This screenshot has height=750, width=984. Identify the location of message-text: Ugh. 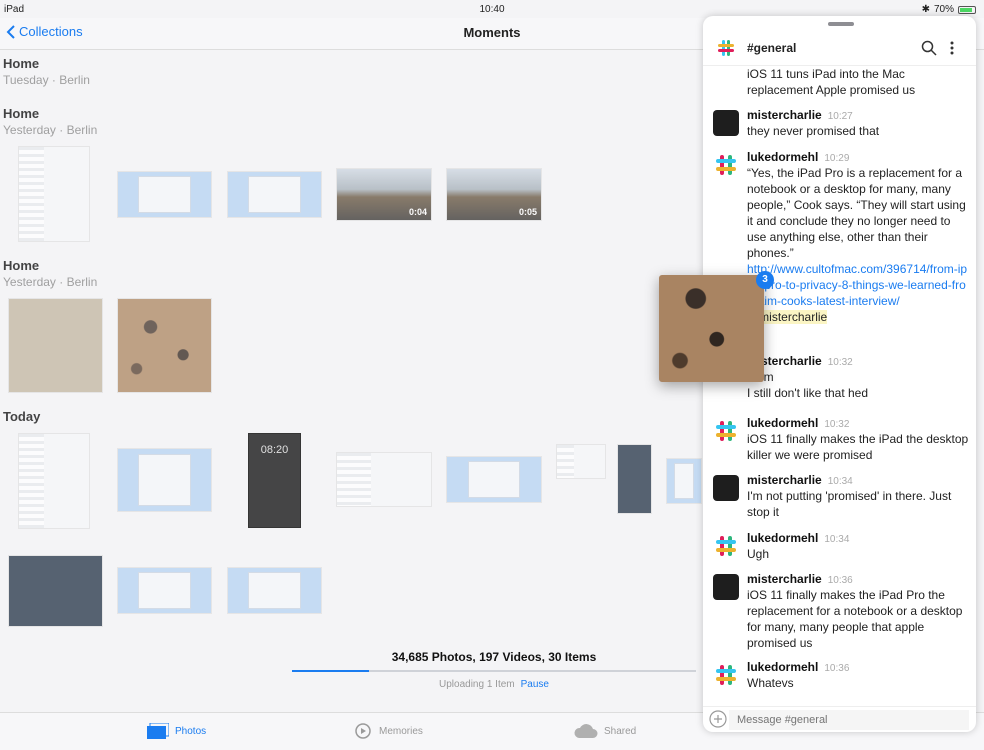
(758, 554).